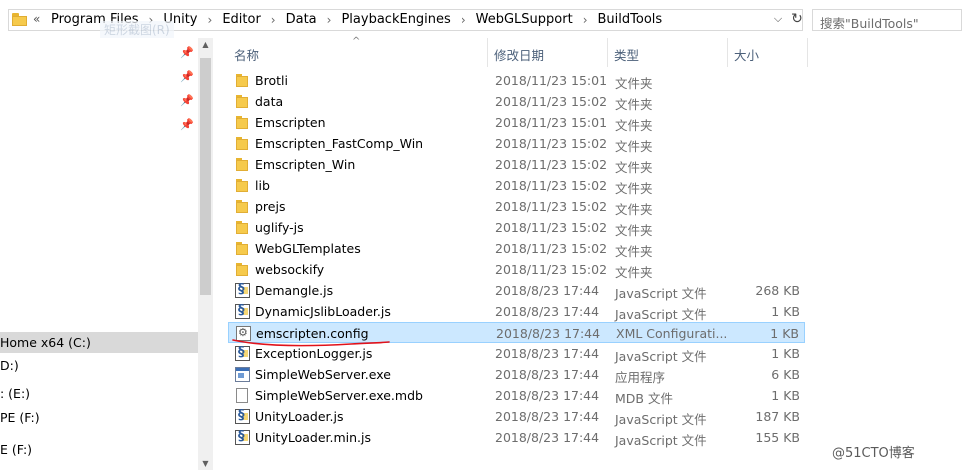 The image size is (962, 470). I want to click on file-name: SimpleWebServer.exe, so click(323, 374).